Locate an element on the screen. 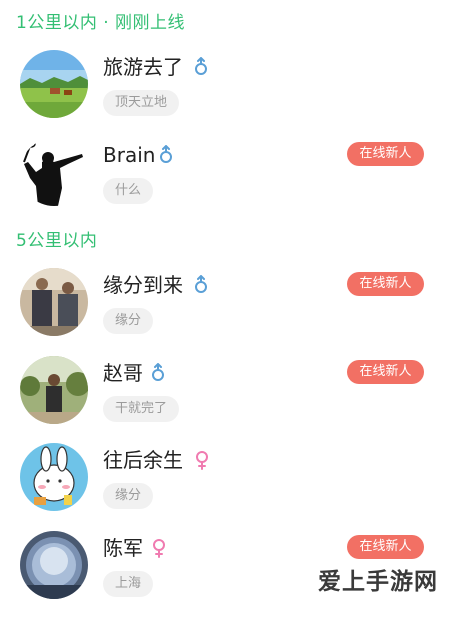 This screenshot has height=617, width=450. site-watermark: 爱上手游网 is located at coordinates (378, 582).